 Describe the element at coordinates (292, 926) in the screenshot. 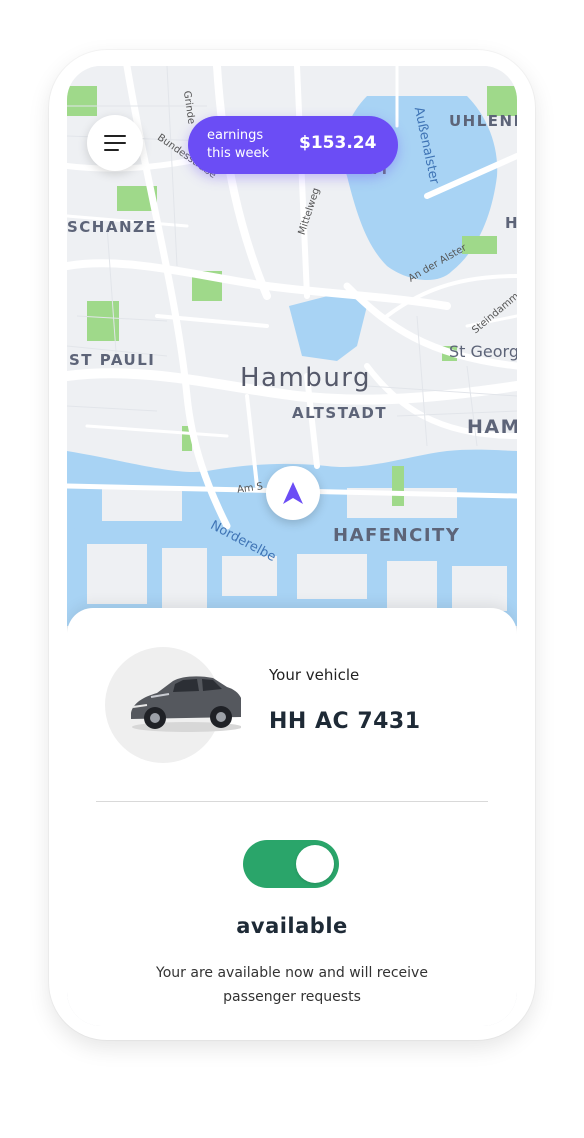

I see `availability-status: available` at that location.